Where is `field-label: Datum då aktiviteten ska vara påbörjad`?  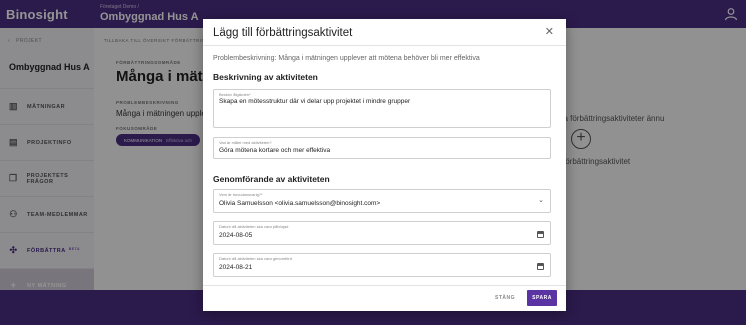 field-label: Datum då aktiviteten ska vara påbörjad is located at coordinates (254, 226).